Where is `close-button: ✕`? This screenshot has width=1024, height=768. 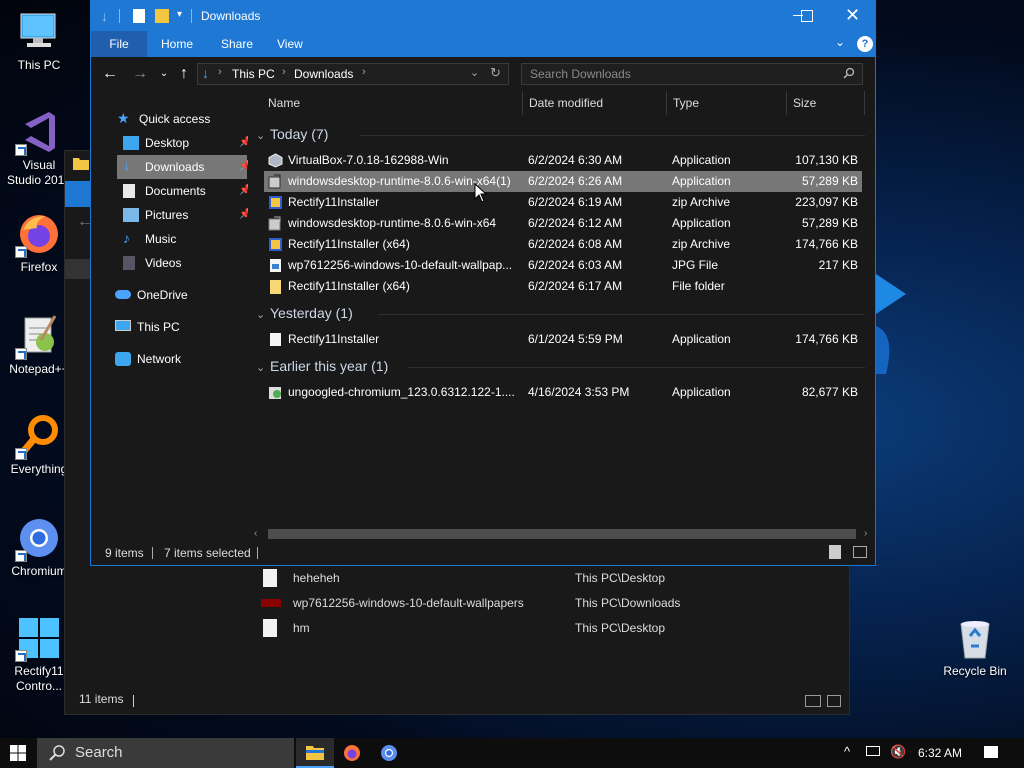
close-button: ✕ is located at coordinates (852, 15).